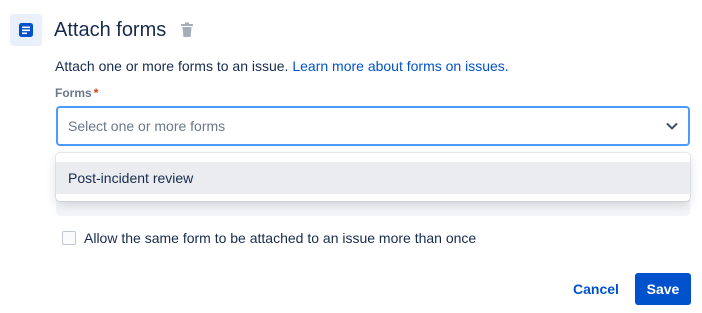 Image resolution: width=702 pixels, height=313 pixels. Describe the element at coordinates (172, 66) in the screenshot. I see `description-text: Attach one or more forms to an issue.` at that location.